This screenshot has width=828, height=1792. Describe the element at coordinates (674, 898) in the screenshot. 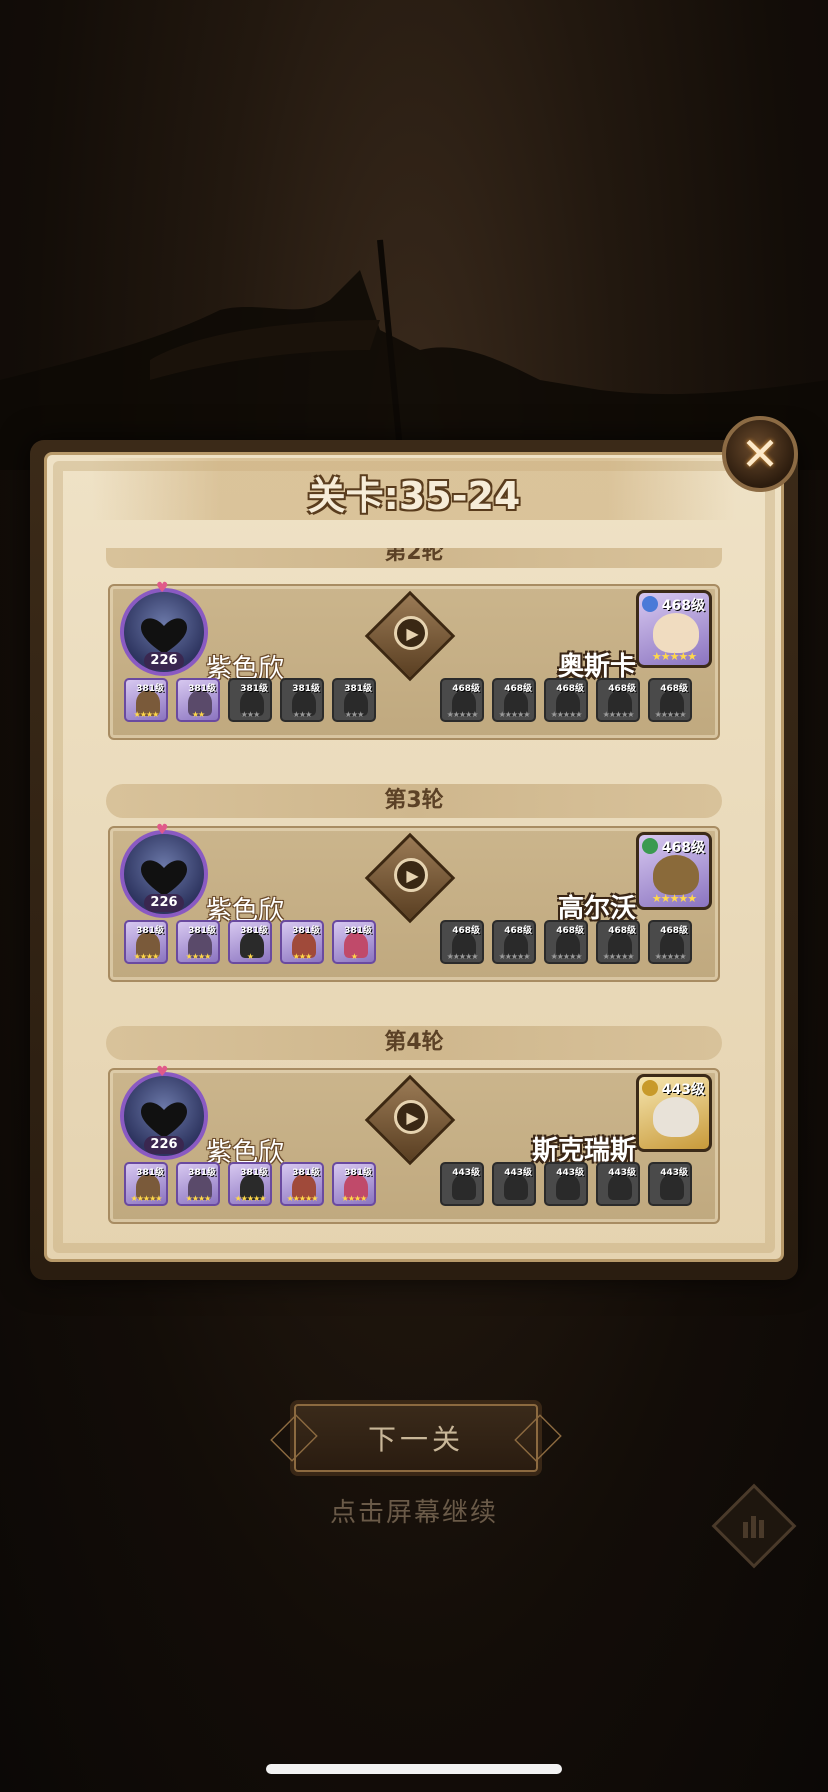

I see `enemy-leader-stars: ★★★★★` at that location.